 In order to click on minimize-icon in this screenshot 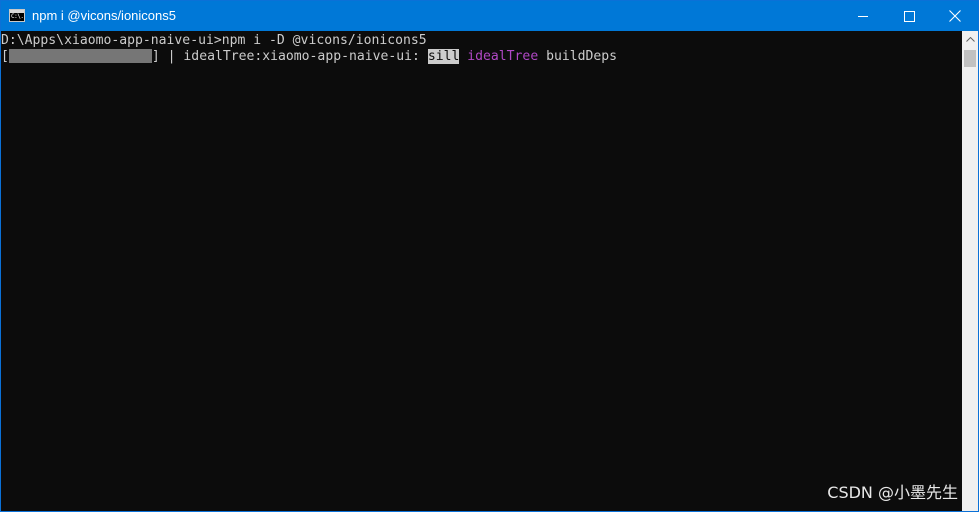, I will do `click(863, 16)`.